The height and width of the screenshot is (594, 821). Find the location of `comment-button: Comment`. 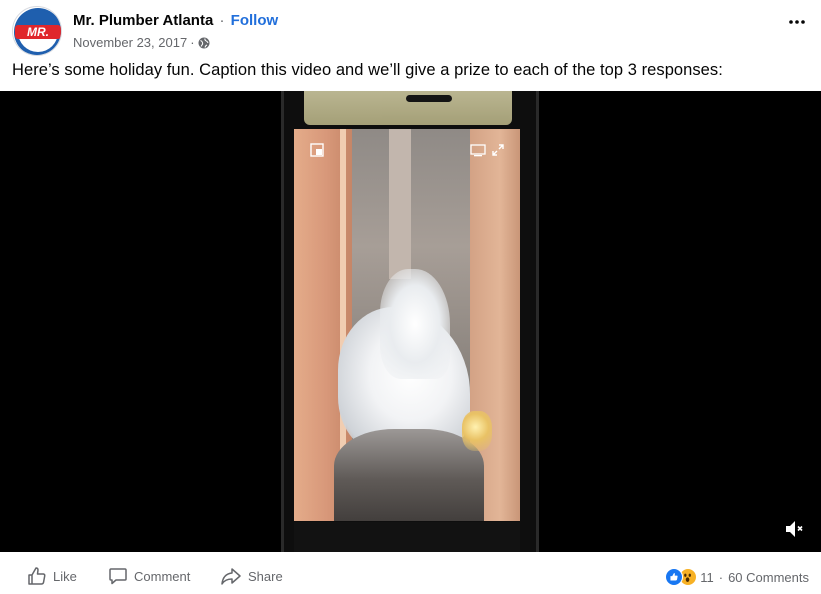

comment-button: Comment is located at coordinates (149, 576).